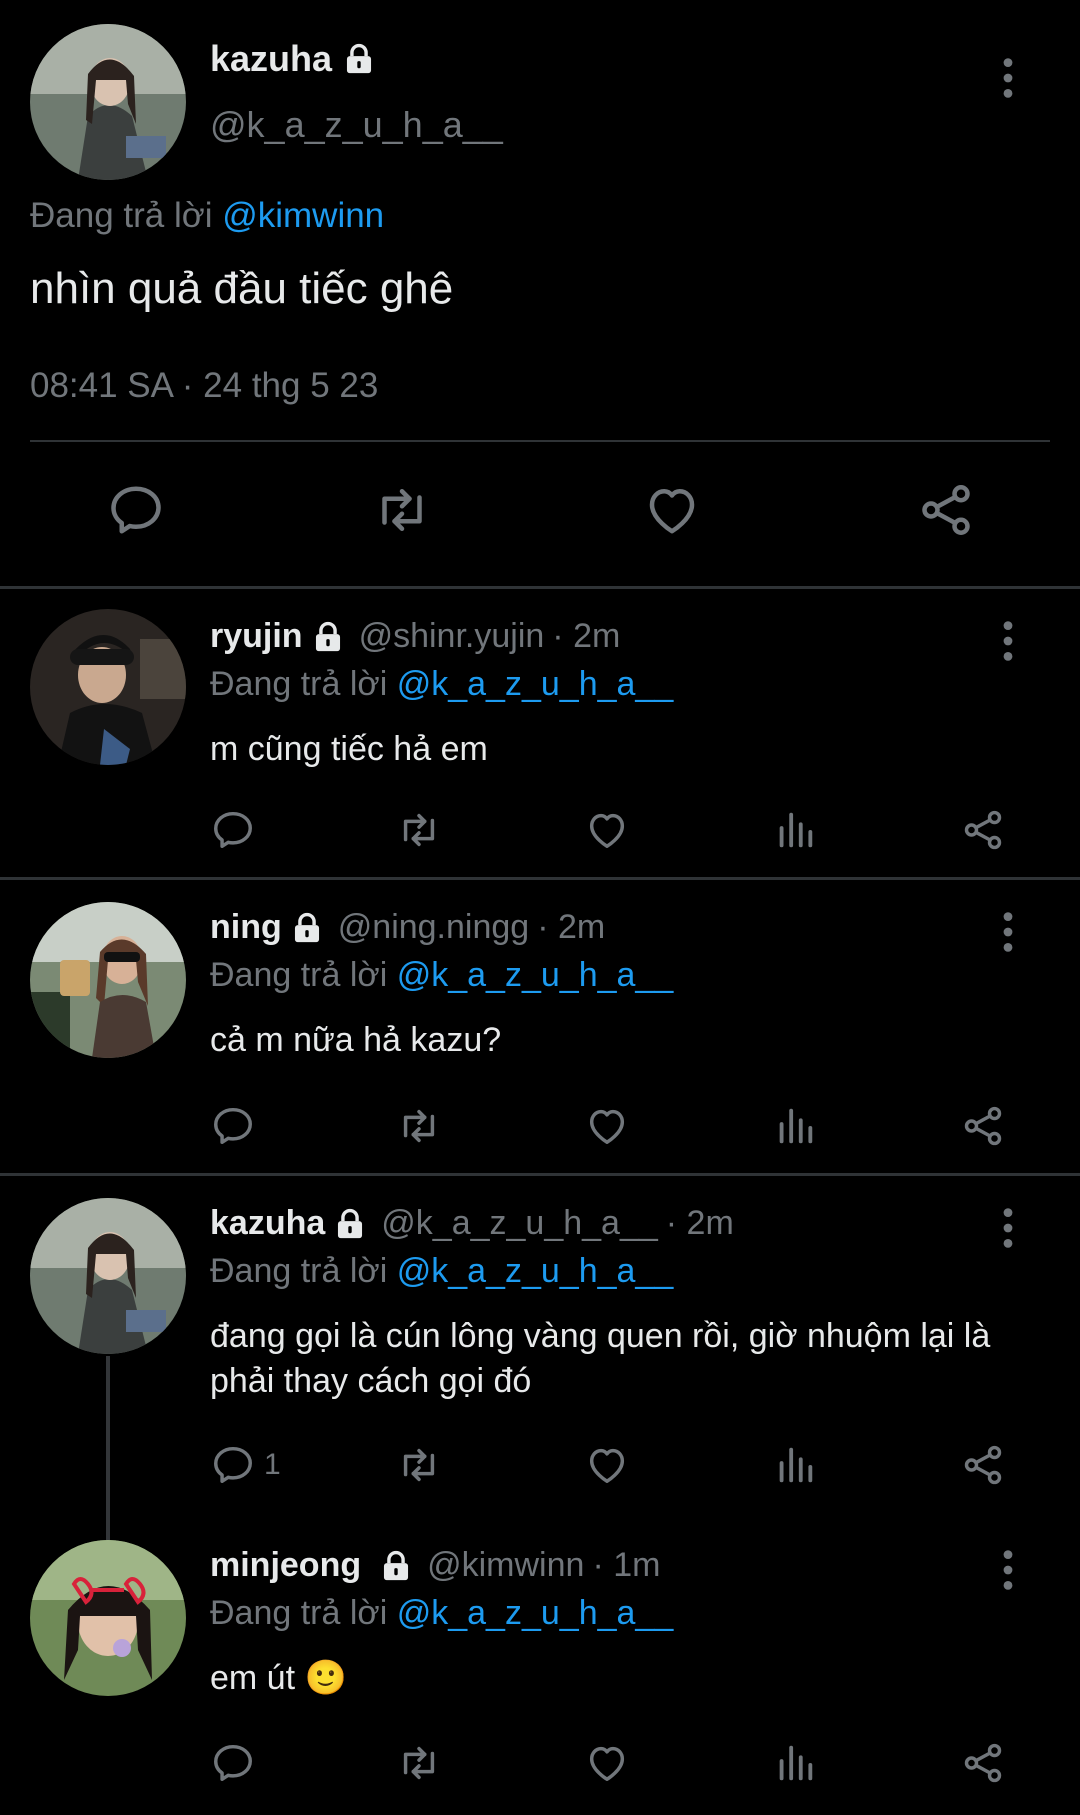 The width and height of the screenshot is (1080, 1815). I want to click on replying-to-link: @kimwinn, so click(303, 215).